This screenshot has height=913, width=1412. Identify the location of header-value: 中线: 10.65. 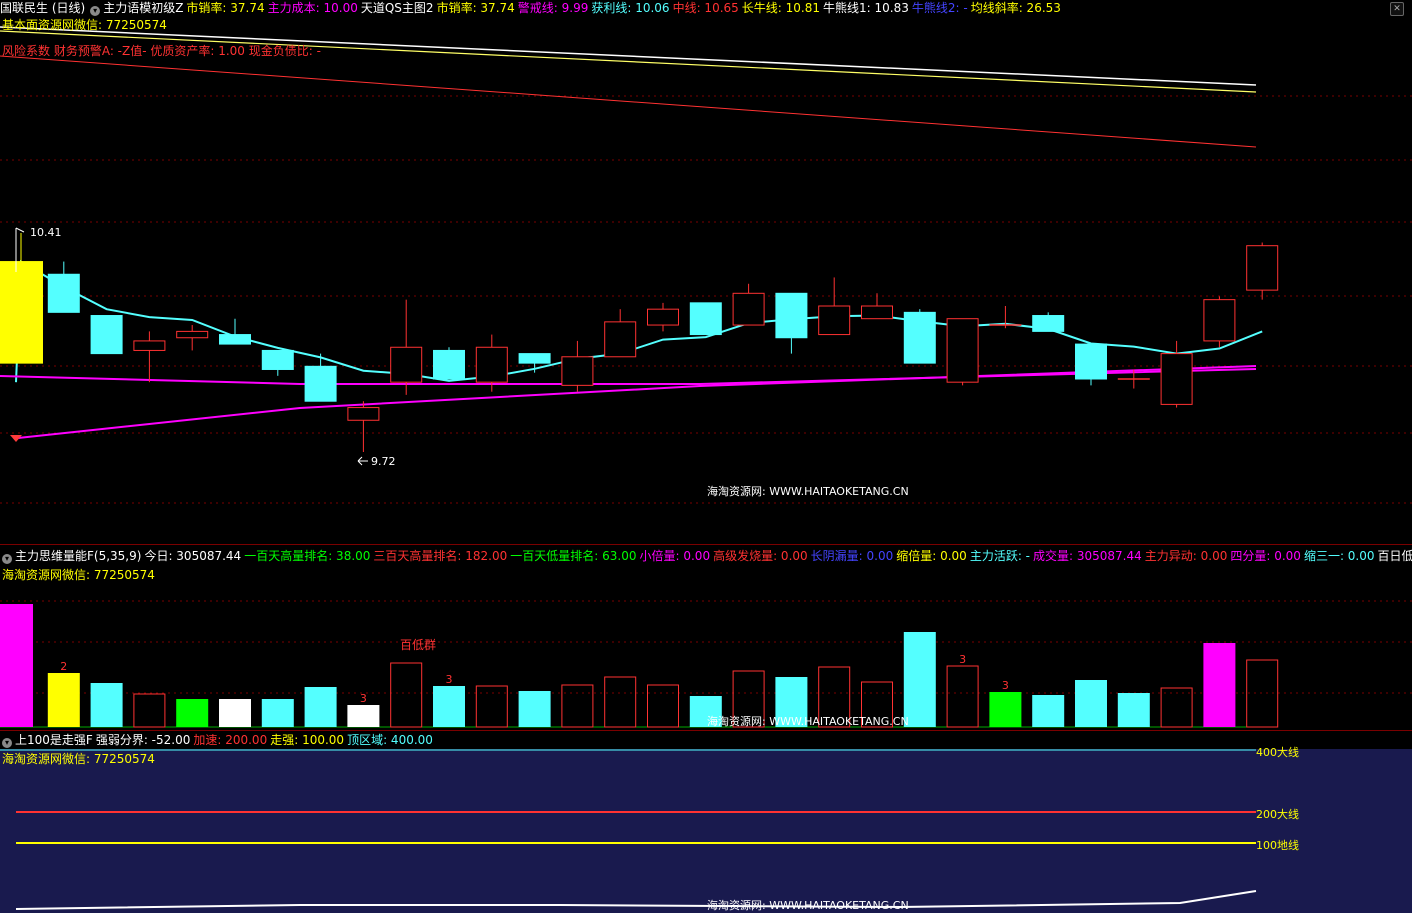
(705, 8).